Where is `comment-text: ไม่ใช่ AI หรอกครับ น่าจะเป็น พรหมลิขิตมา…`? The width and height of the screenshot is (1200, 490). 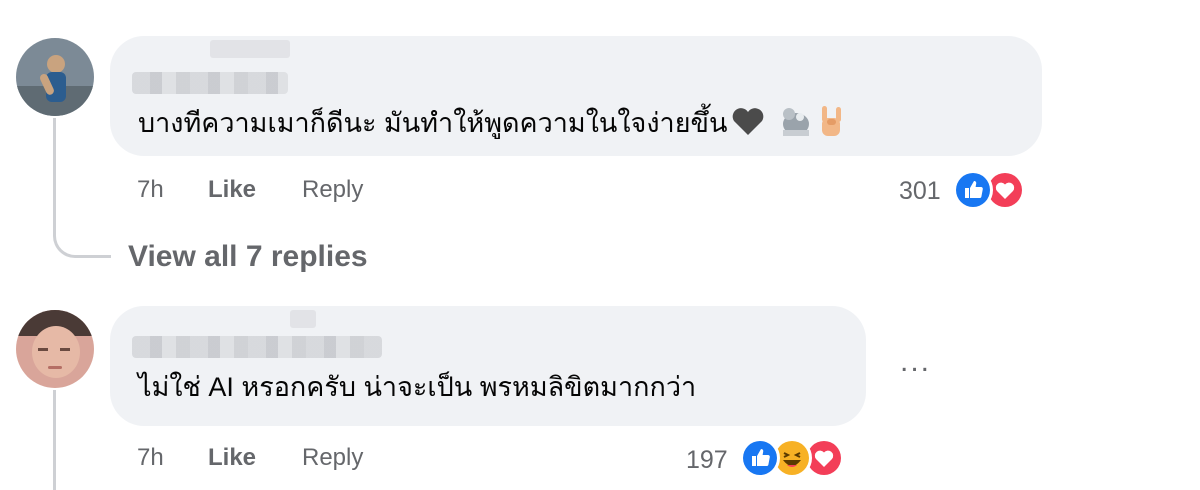
comment-text: ไม่ใช่ AI หรอกครับ น่าจะเป็น พรหมลิขิตมา… is located at coordinates (417, 387).